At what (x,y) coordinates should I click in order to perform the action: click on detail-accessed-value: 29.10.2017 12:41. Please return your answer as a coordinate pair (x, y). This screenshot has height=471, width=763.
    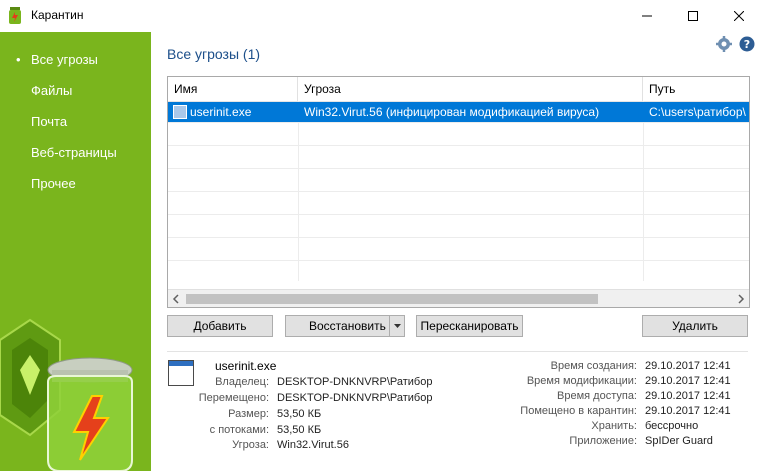
    Looking at the image, I should click on (688, 396).